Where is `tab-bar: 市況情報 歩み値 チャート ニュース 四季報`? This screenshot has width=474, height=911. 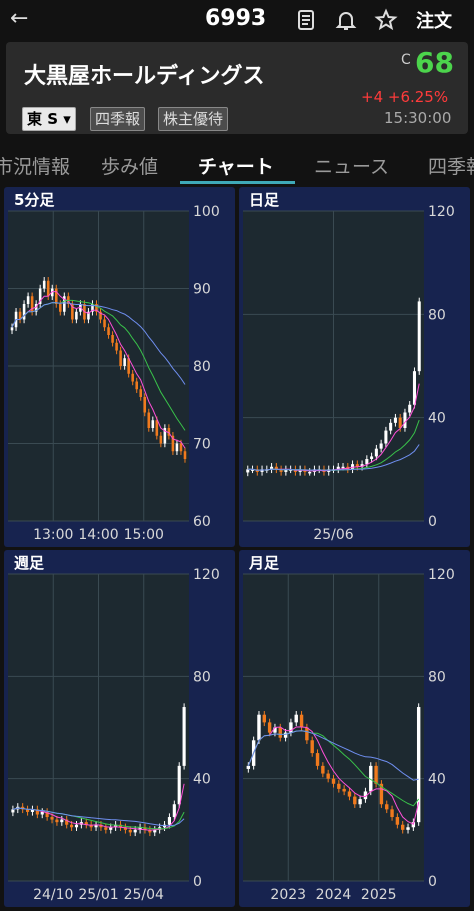
tab-bar: 市況情報 歩み値 チャート ニュース 四季報 is located at coordinates (237, 162).